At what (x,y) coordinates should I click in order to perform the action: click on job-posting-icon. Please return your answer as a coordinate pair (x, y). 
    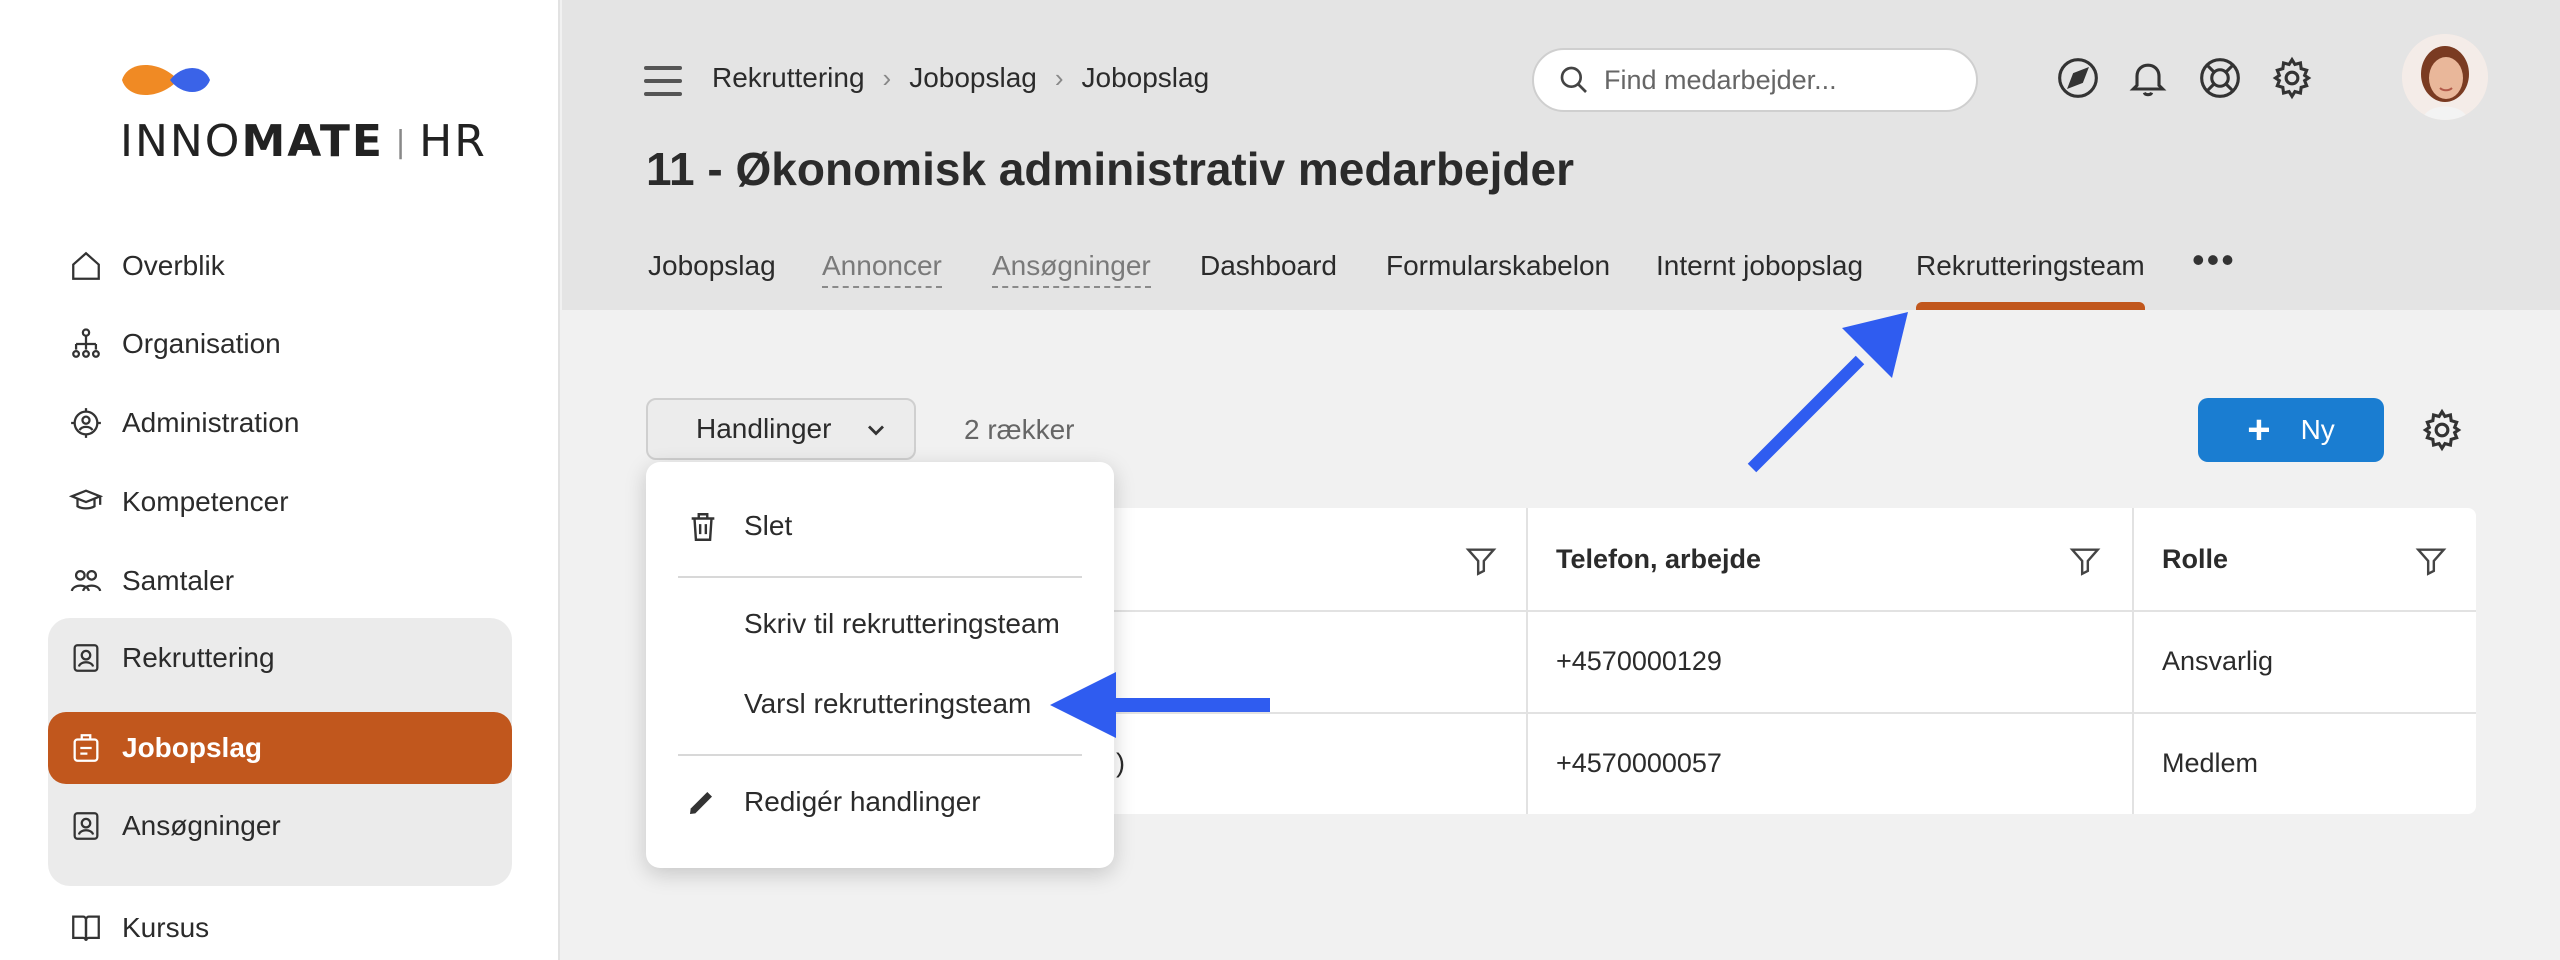
    Looking at the image, I should click on (86, 748).